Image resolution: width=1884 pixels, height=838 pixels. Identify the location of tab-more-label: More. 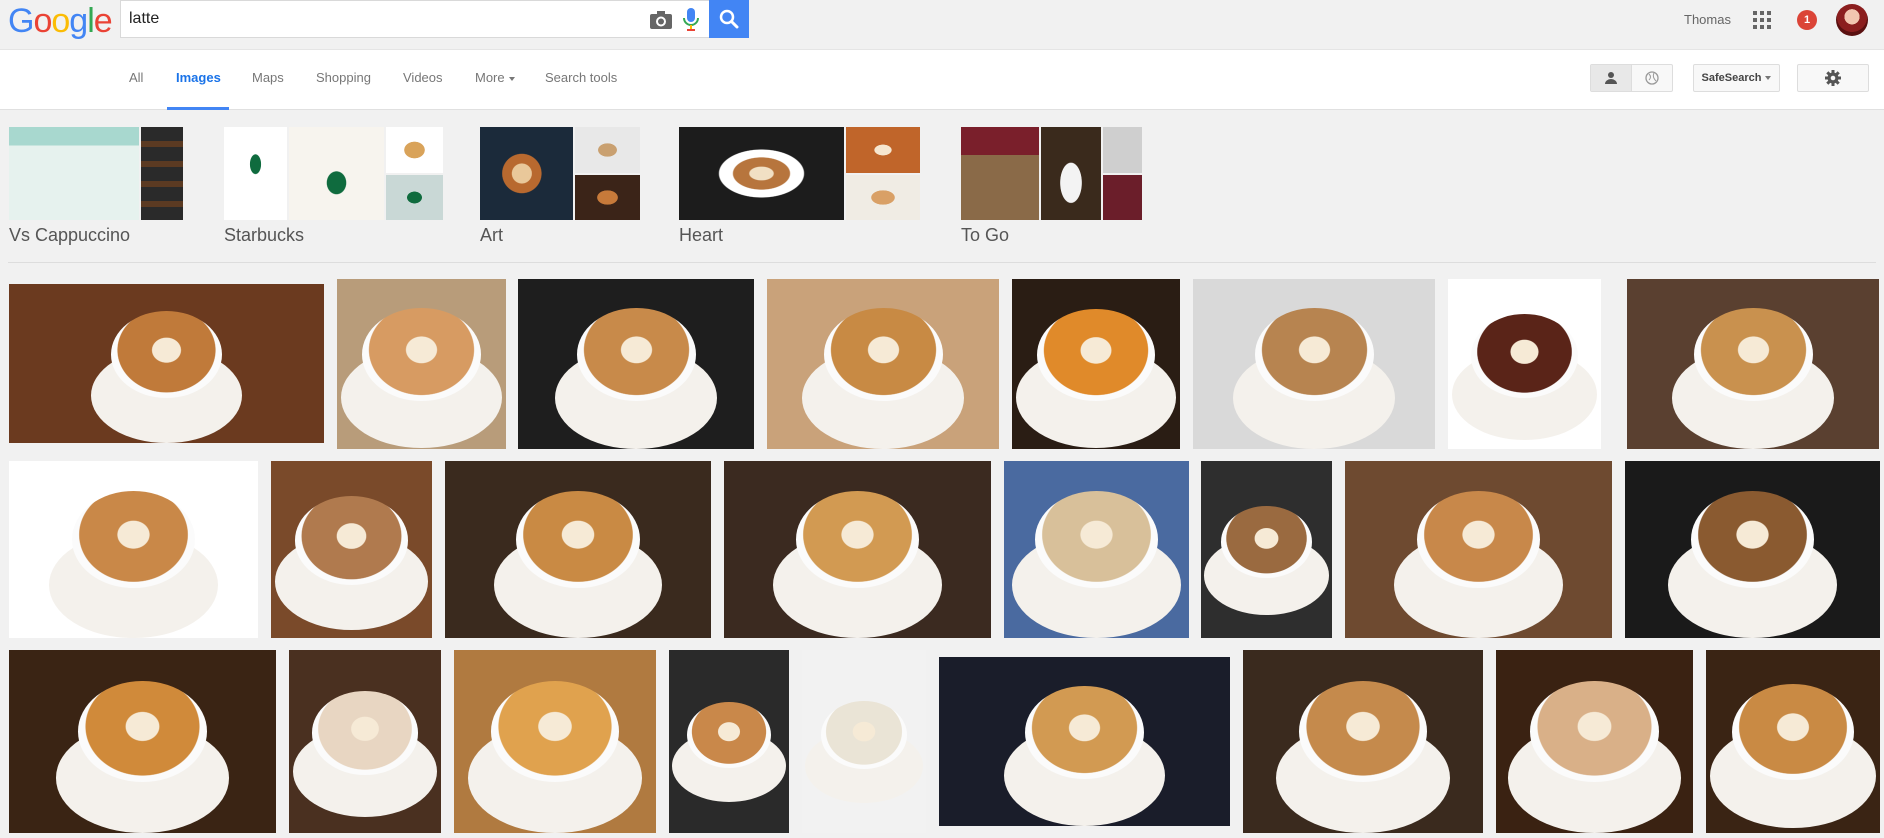
(490, 77).